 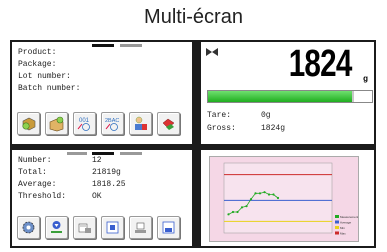 I want to click on batch-number-icon-text: 2BAC, so click(x=112, y=121).